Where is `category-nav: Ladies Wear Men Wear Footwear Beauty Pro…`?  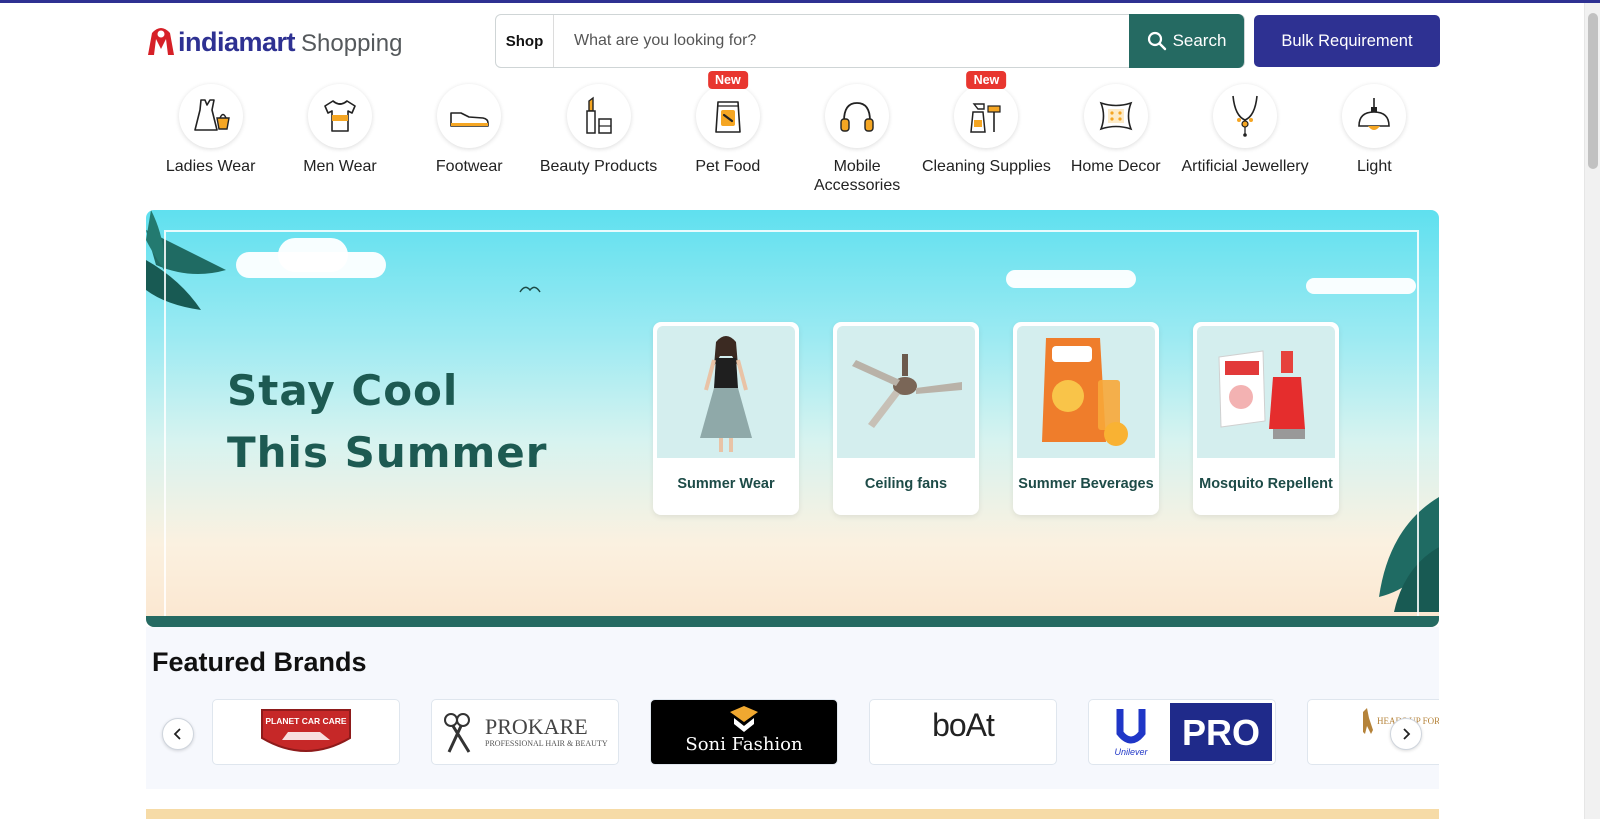 category-nav: Ladies Wear Men Wear Footwear Beauty Pro… is located at coordinates (792, 134).